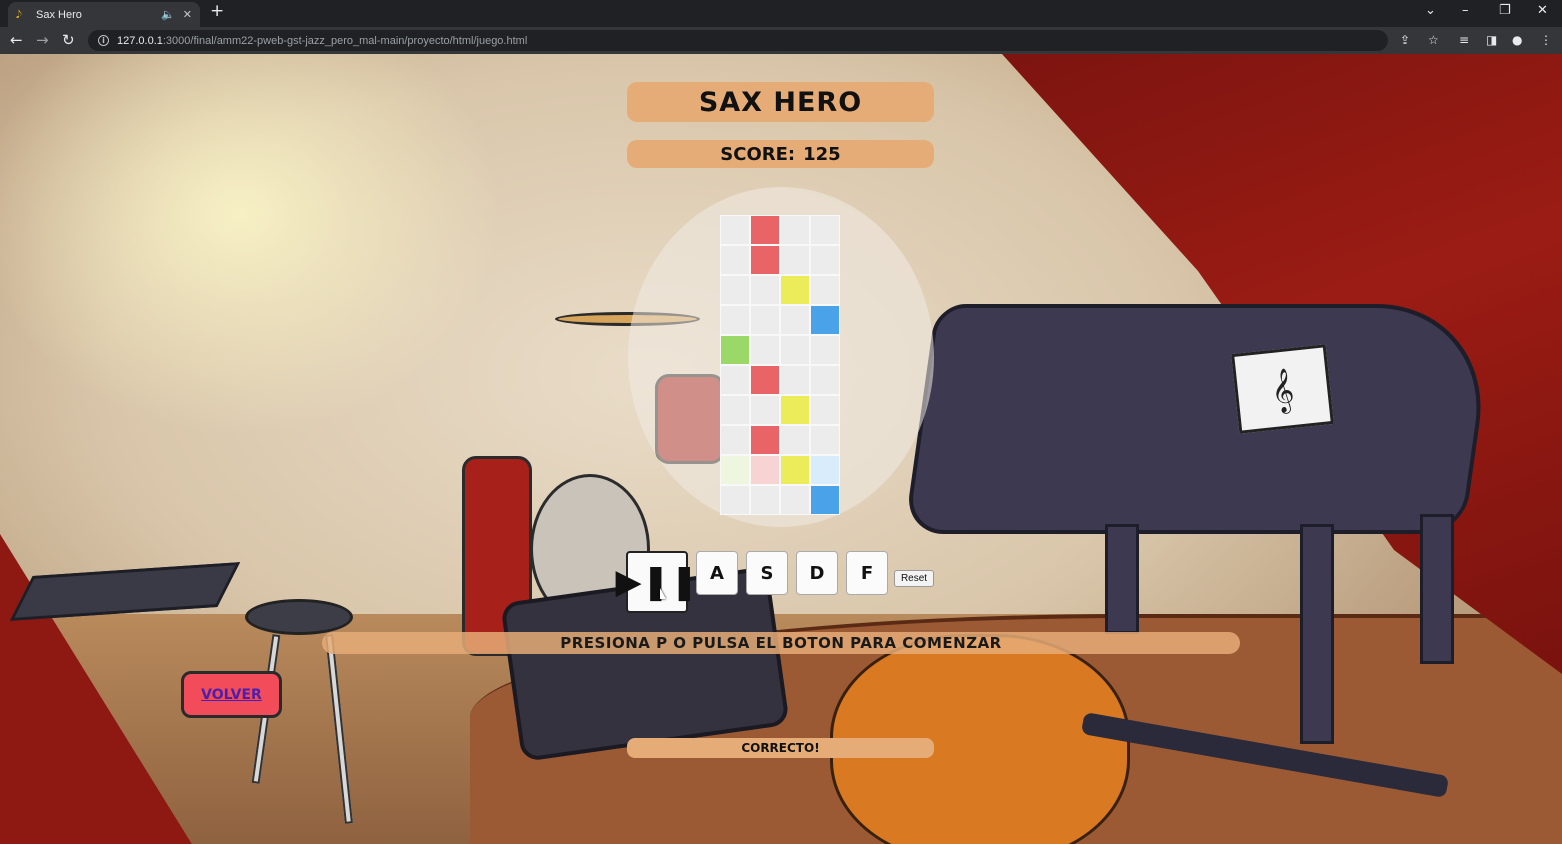 This screenshot has height=844, width=1562. What do you see at coordinates (1491, 40) in the screenshot?
I see `side-panel-icon: ◨` at bounding box center [1491, 40].